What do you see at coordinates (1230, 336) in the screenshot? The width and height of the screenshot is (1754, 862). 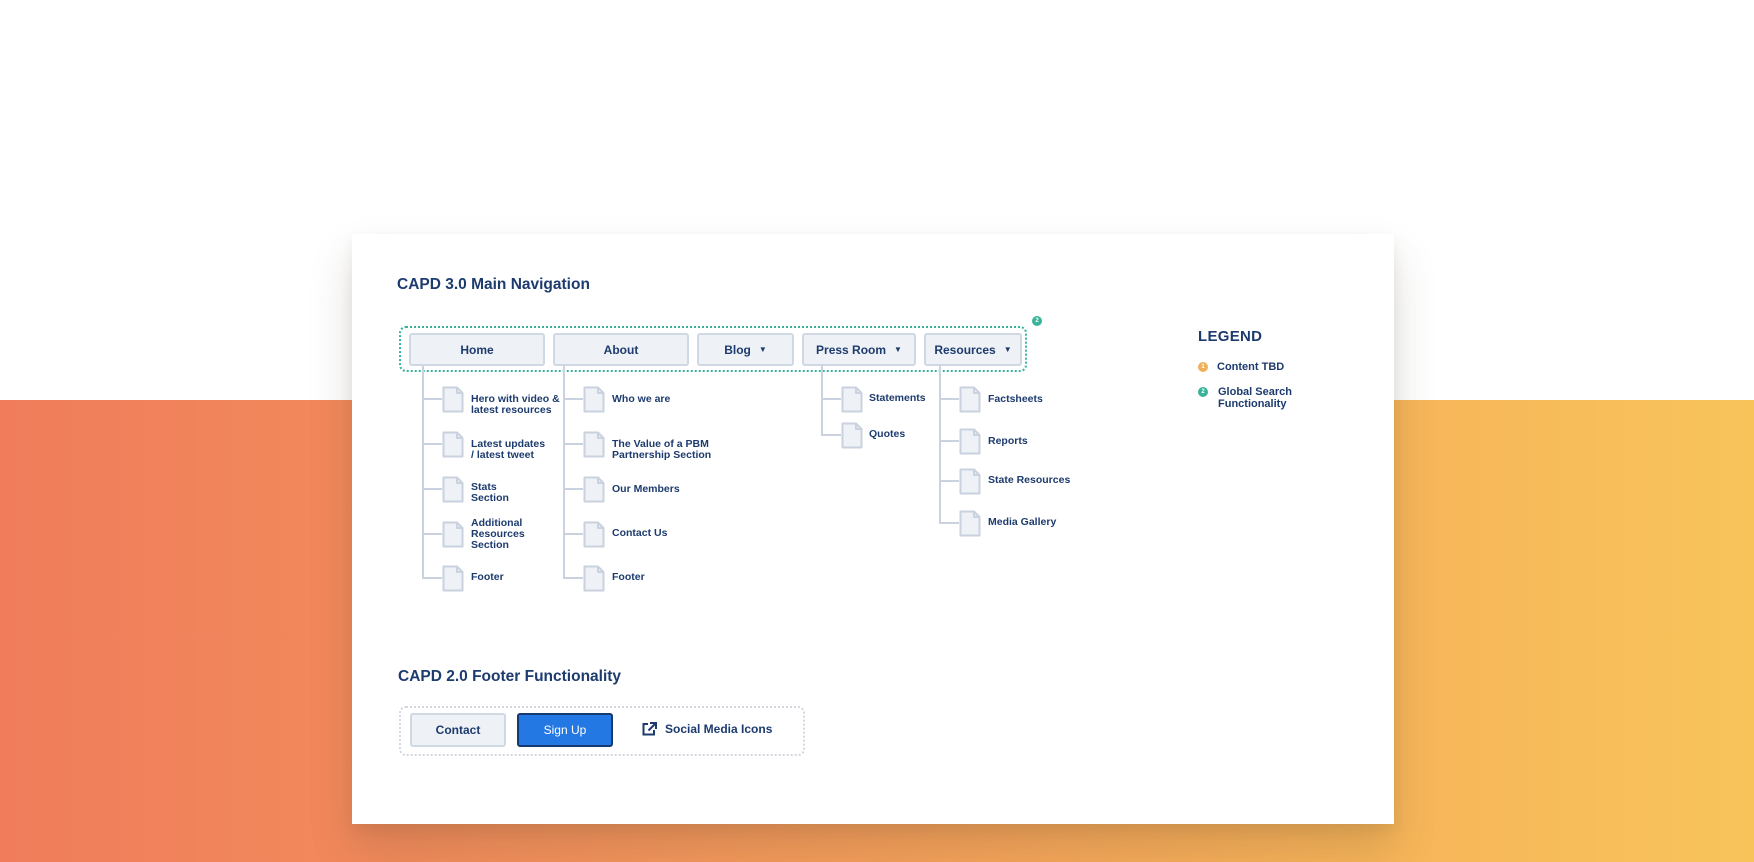 I see `legend-title: LEGEND` at bounding box center [1230, 336].